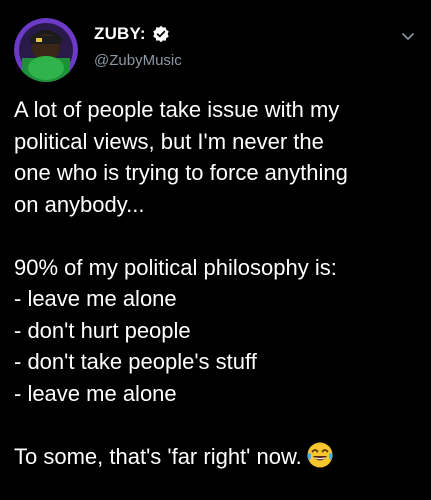 This screenshot has height=500, width=431. Describe the element at coordinates (158, 456) in the screenshot. I see `tweet-line: To some, that's 'far right' now.` at that location.